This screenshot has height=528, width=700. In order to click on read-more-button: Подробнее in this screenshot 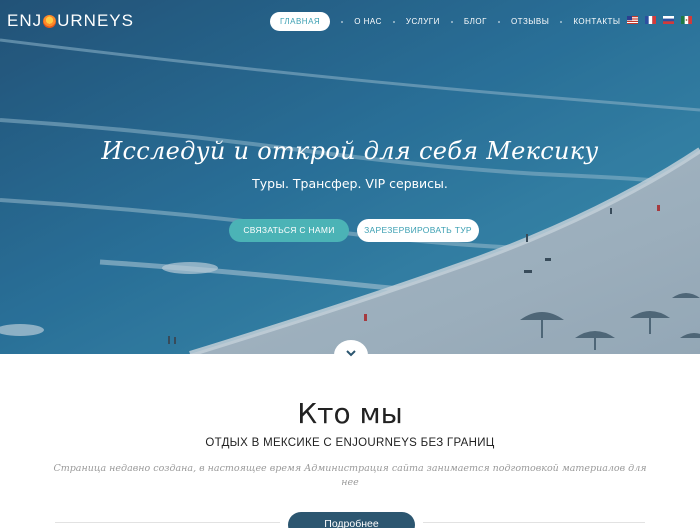, I will do `click(351, 520)`.